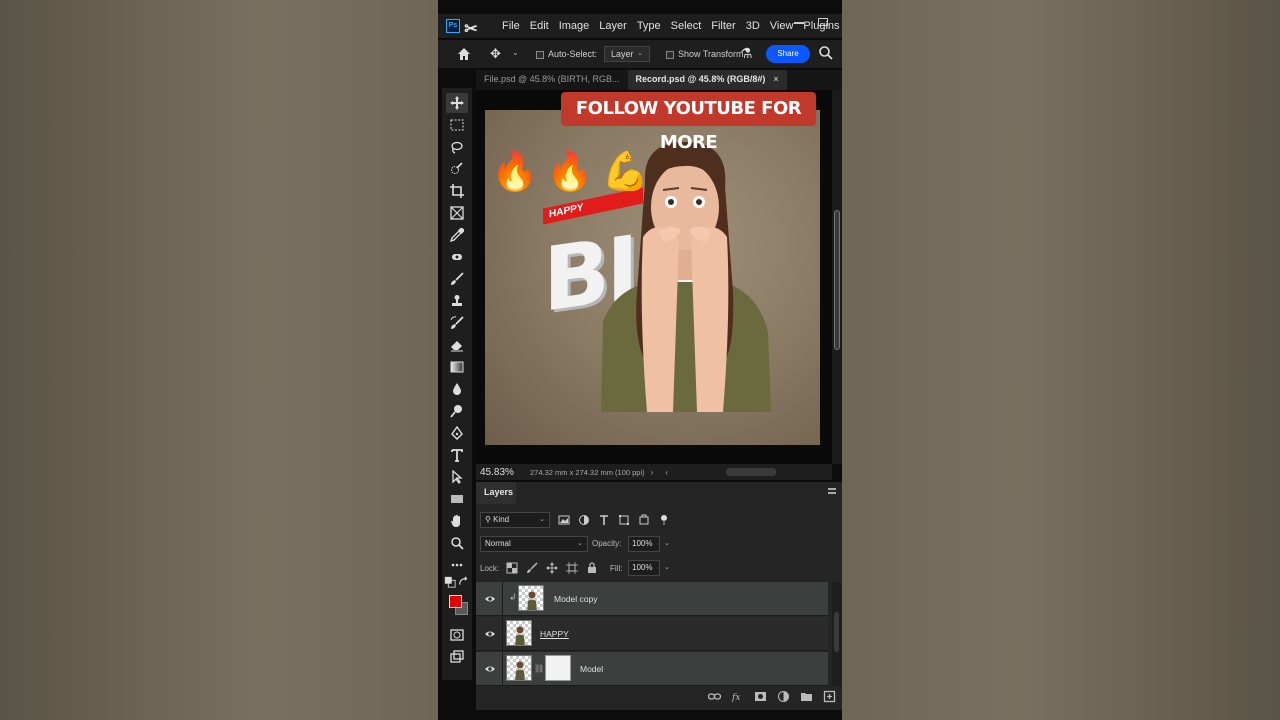 Image resolution: width=1280 pixels, height=720 pixels. Describe the element at coordinates (464, 582) in the screenshot. I see `swap-colors-button` at that location.